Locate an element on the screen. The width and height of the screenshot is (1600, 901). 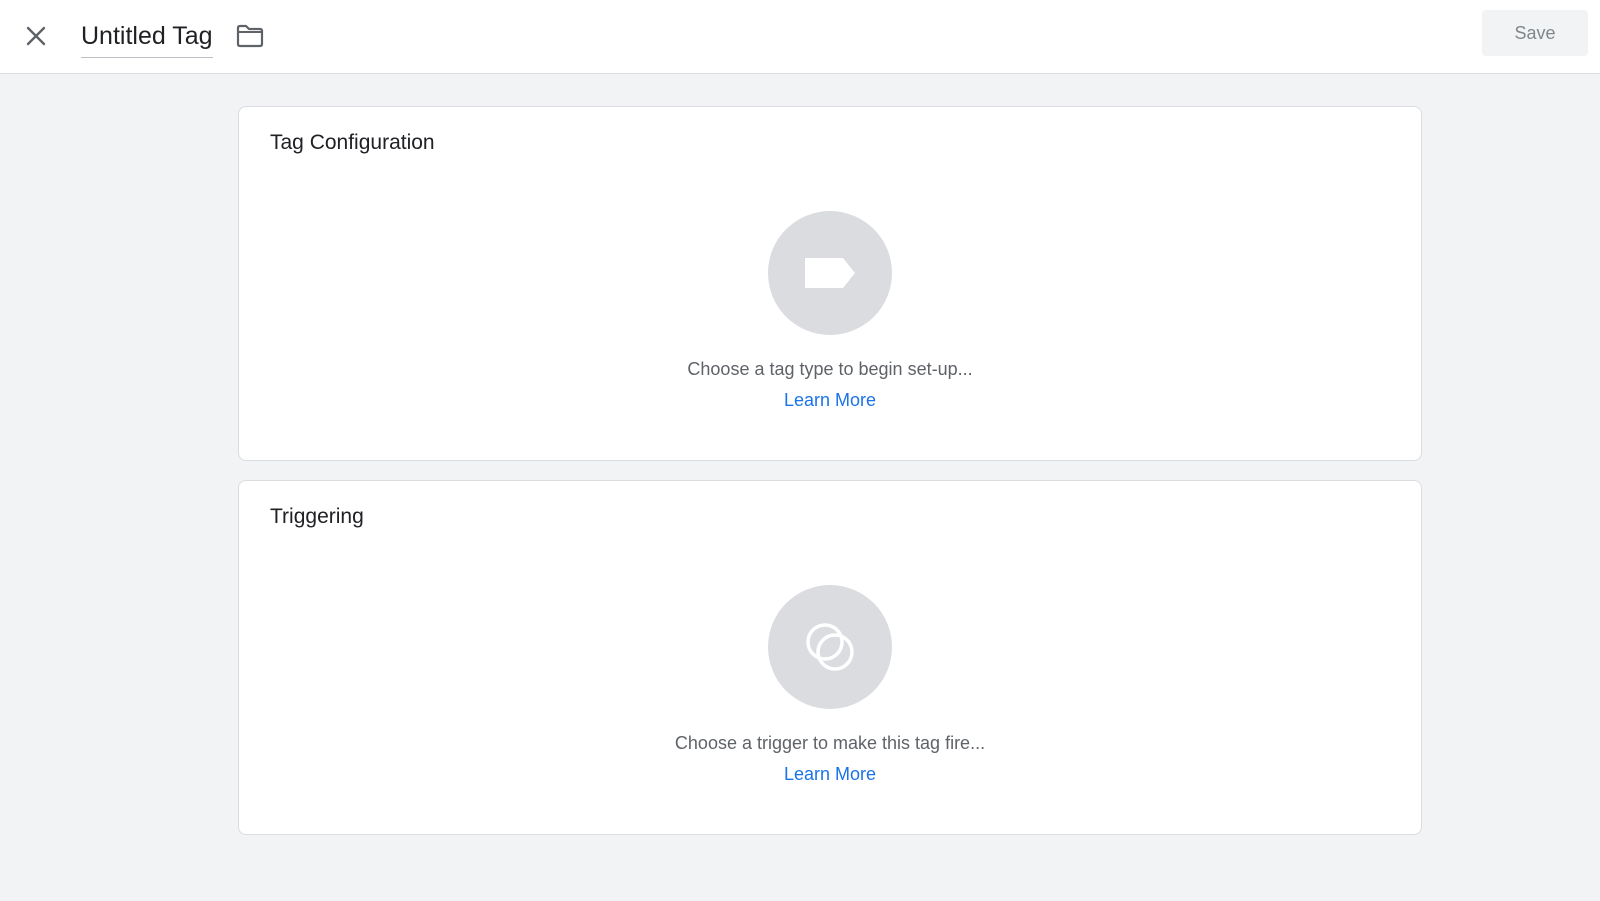
triggering-learn-more-link: Learn More is located at coordinates (830, 774).